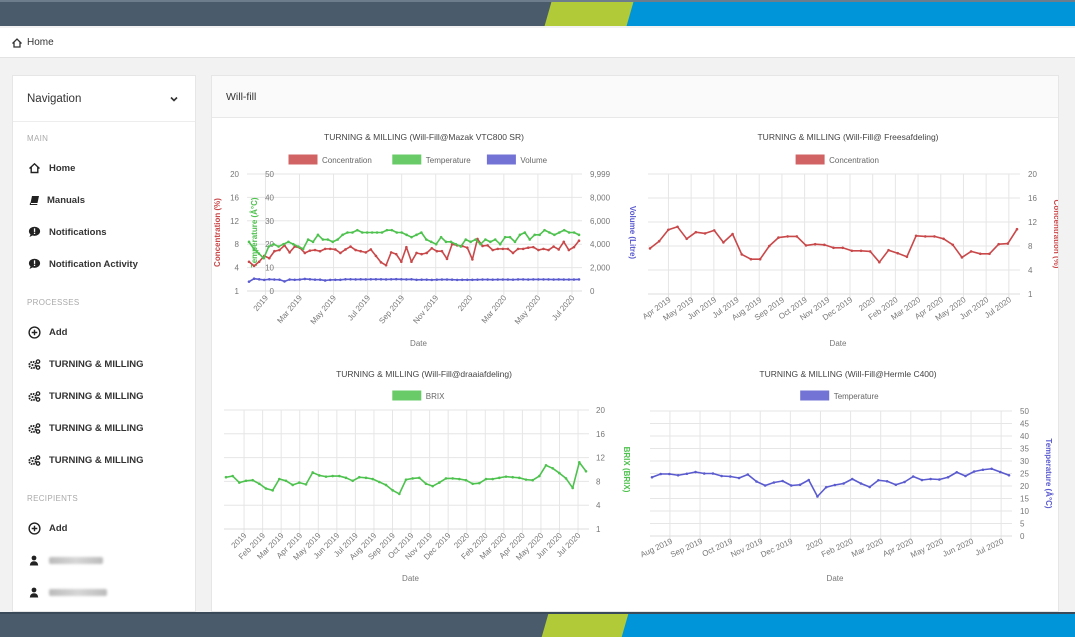 The image size is (1075, 637). What do you see at coordinates (96, 460) in the screenshot?
I see `sidebar-item-label: TURNING & MILLING` at bounding box center [96, 460].